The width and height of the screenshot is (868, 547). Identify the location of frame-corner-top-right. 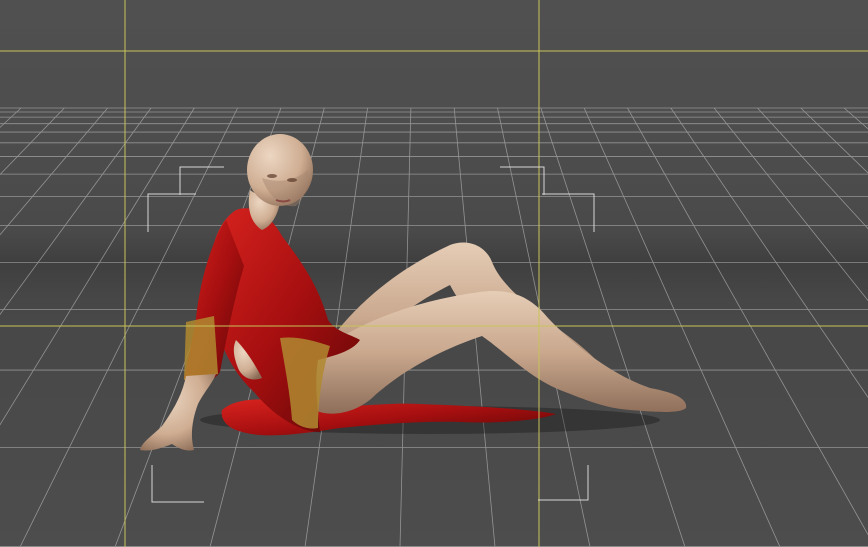
(522, 180).